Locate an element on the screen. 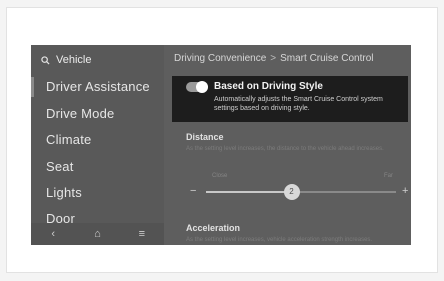 This screenshot has height=281, width=444. search-icon is located at coordinates (45, 60).